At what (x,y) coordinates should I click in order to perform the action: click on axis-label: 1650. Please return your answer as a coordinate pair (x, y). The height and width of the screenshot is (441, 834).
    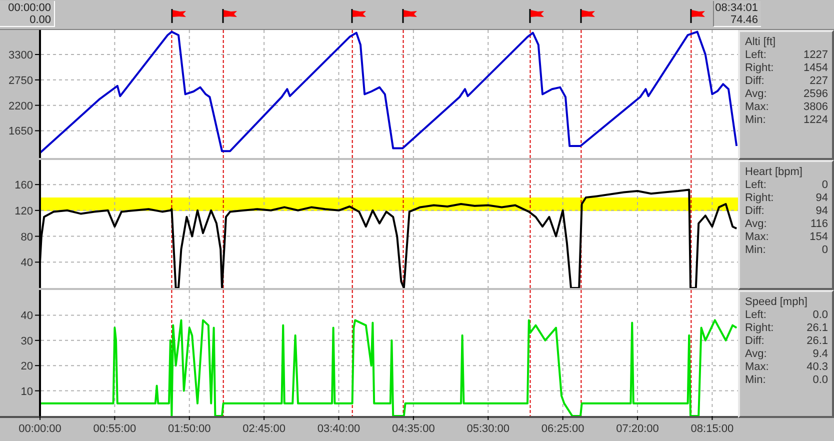
    Looking at the image, I should click on (20, 132).